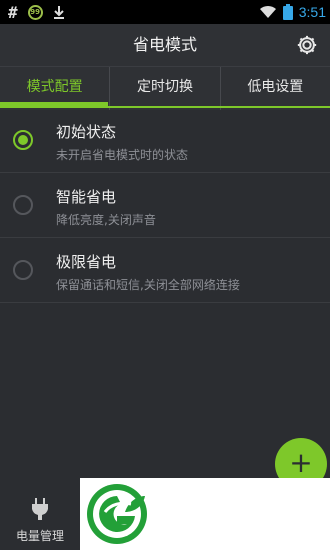  I want to click on leaf-logo-icon, so click(117, 514).